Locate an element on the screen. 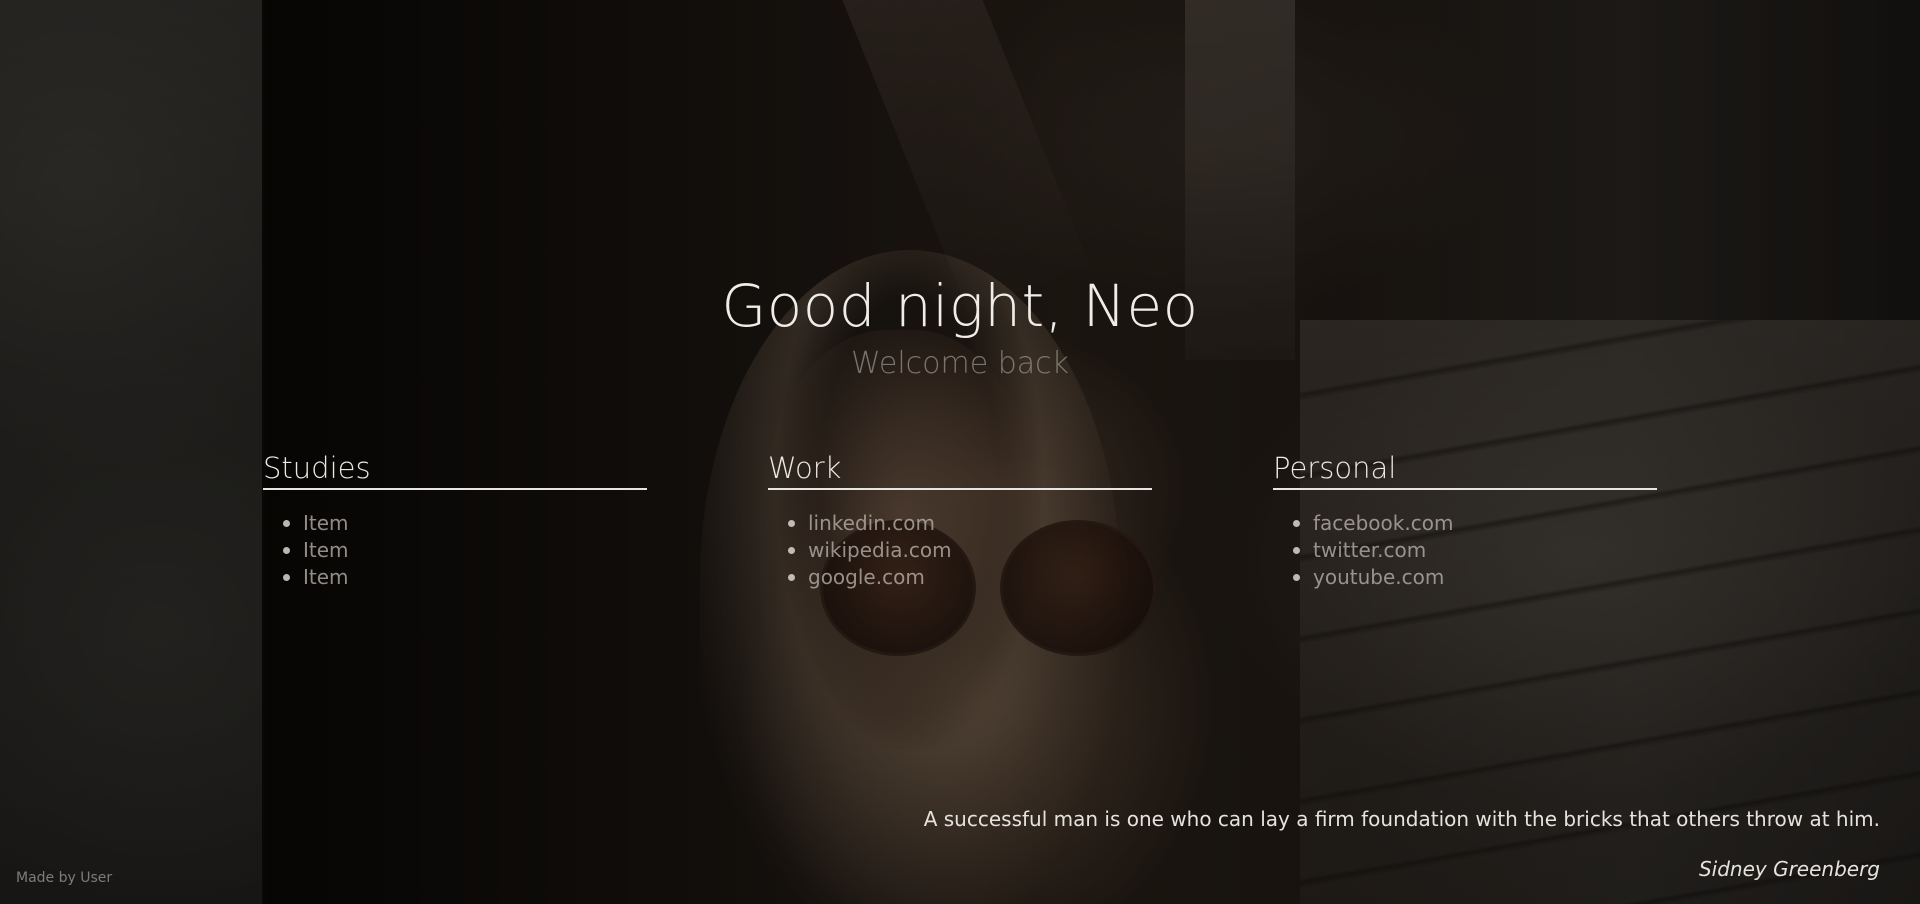 The width and height of the screenshot is (1920, 904). personal-link-facebook: facebook.com is located at coordinates (1475, 523).